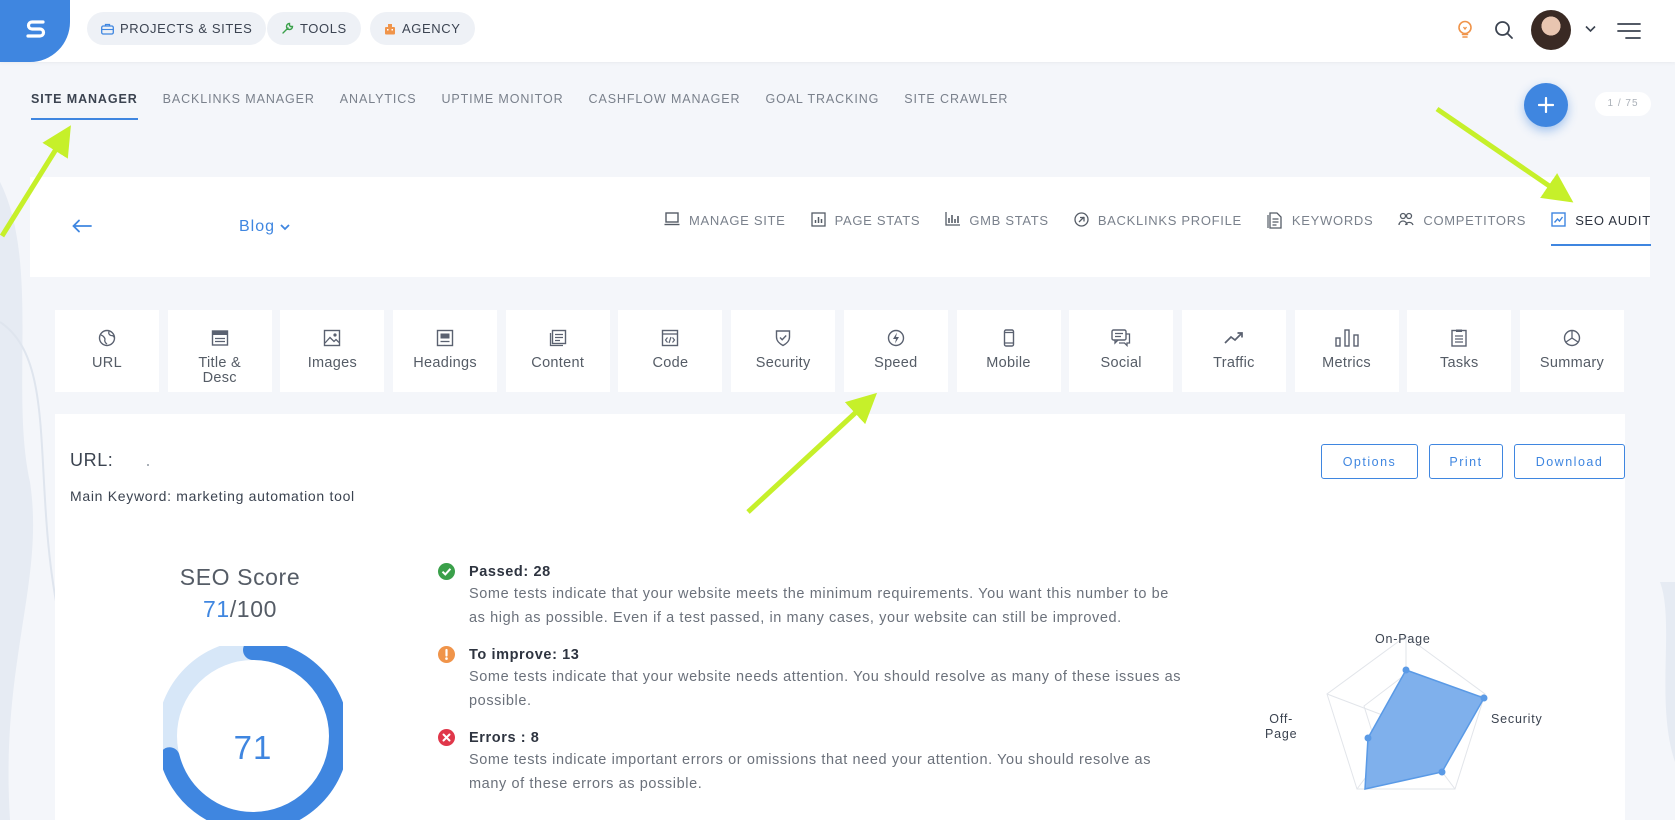  What do you see at coordinates (1281, 734) in the screenshot?
I see `radar-label-off-page-line2: Page` at bounding box center [1281, 734].